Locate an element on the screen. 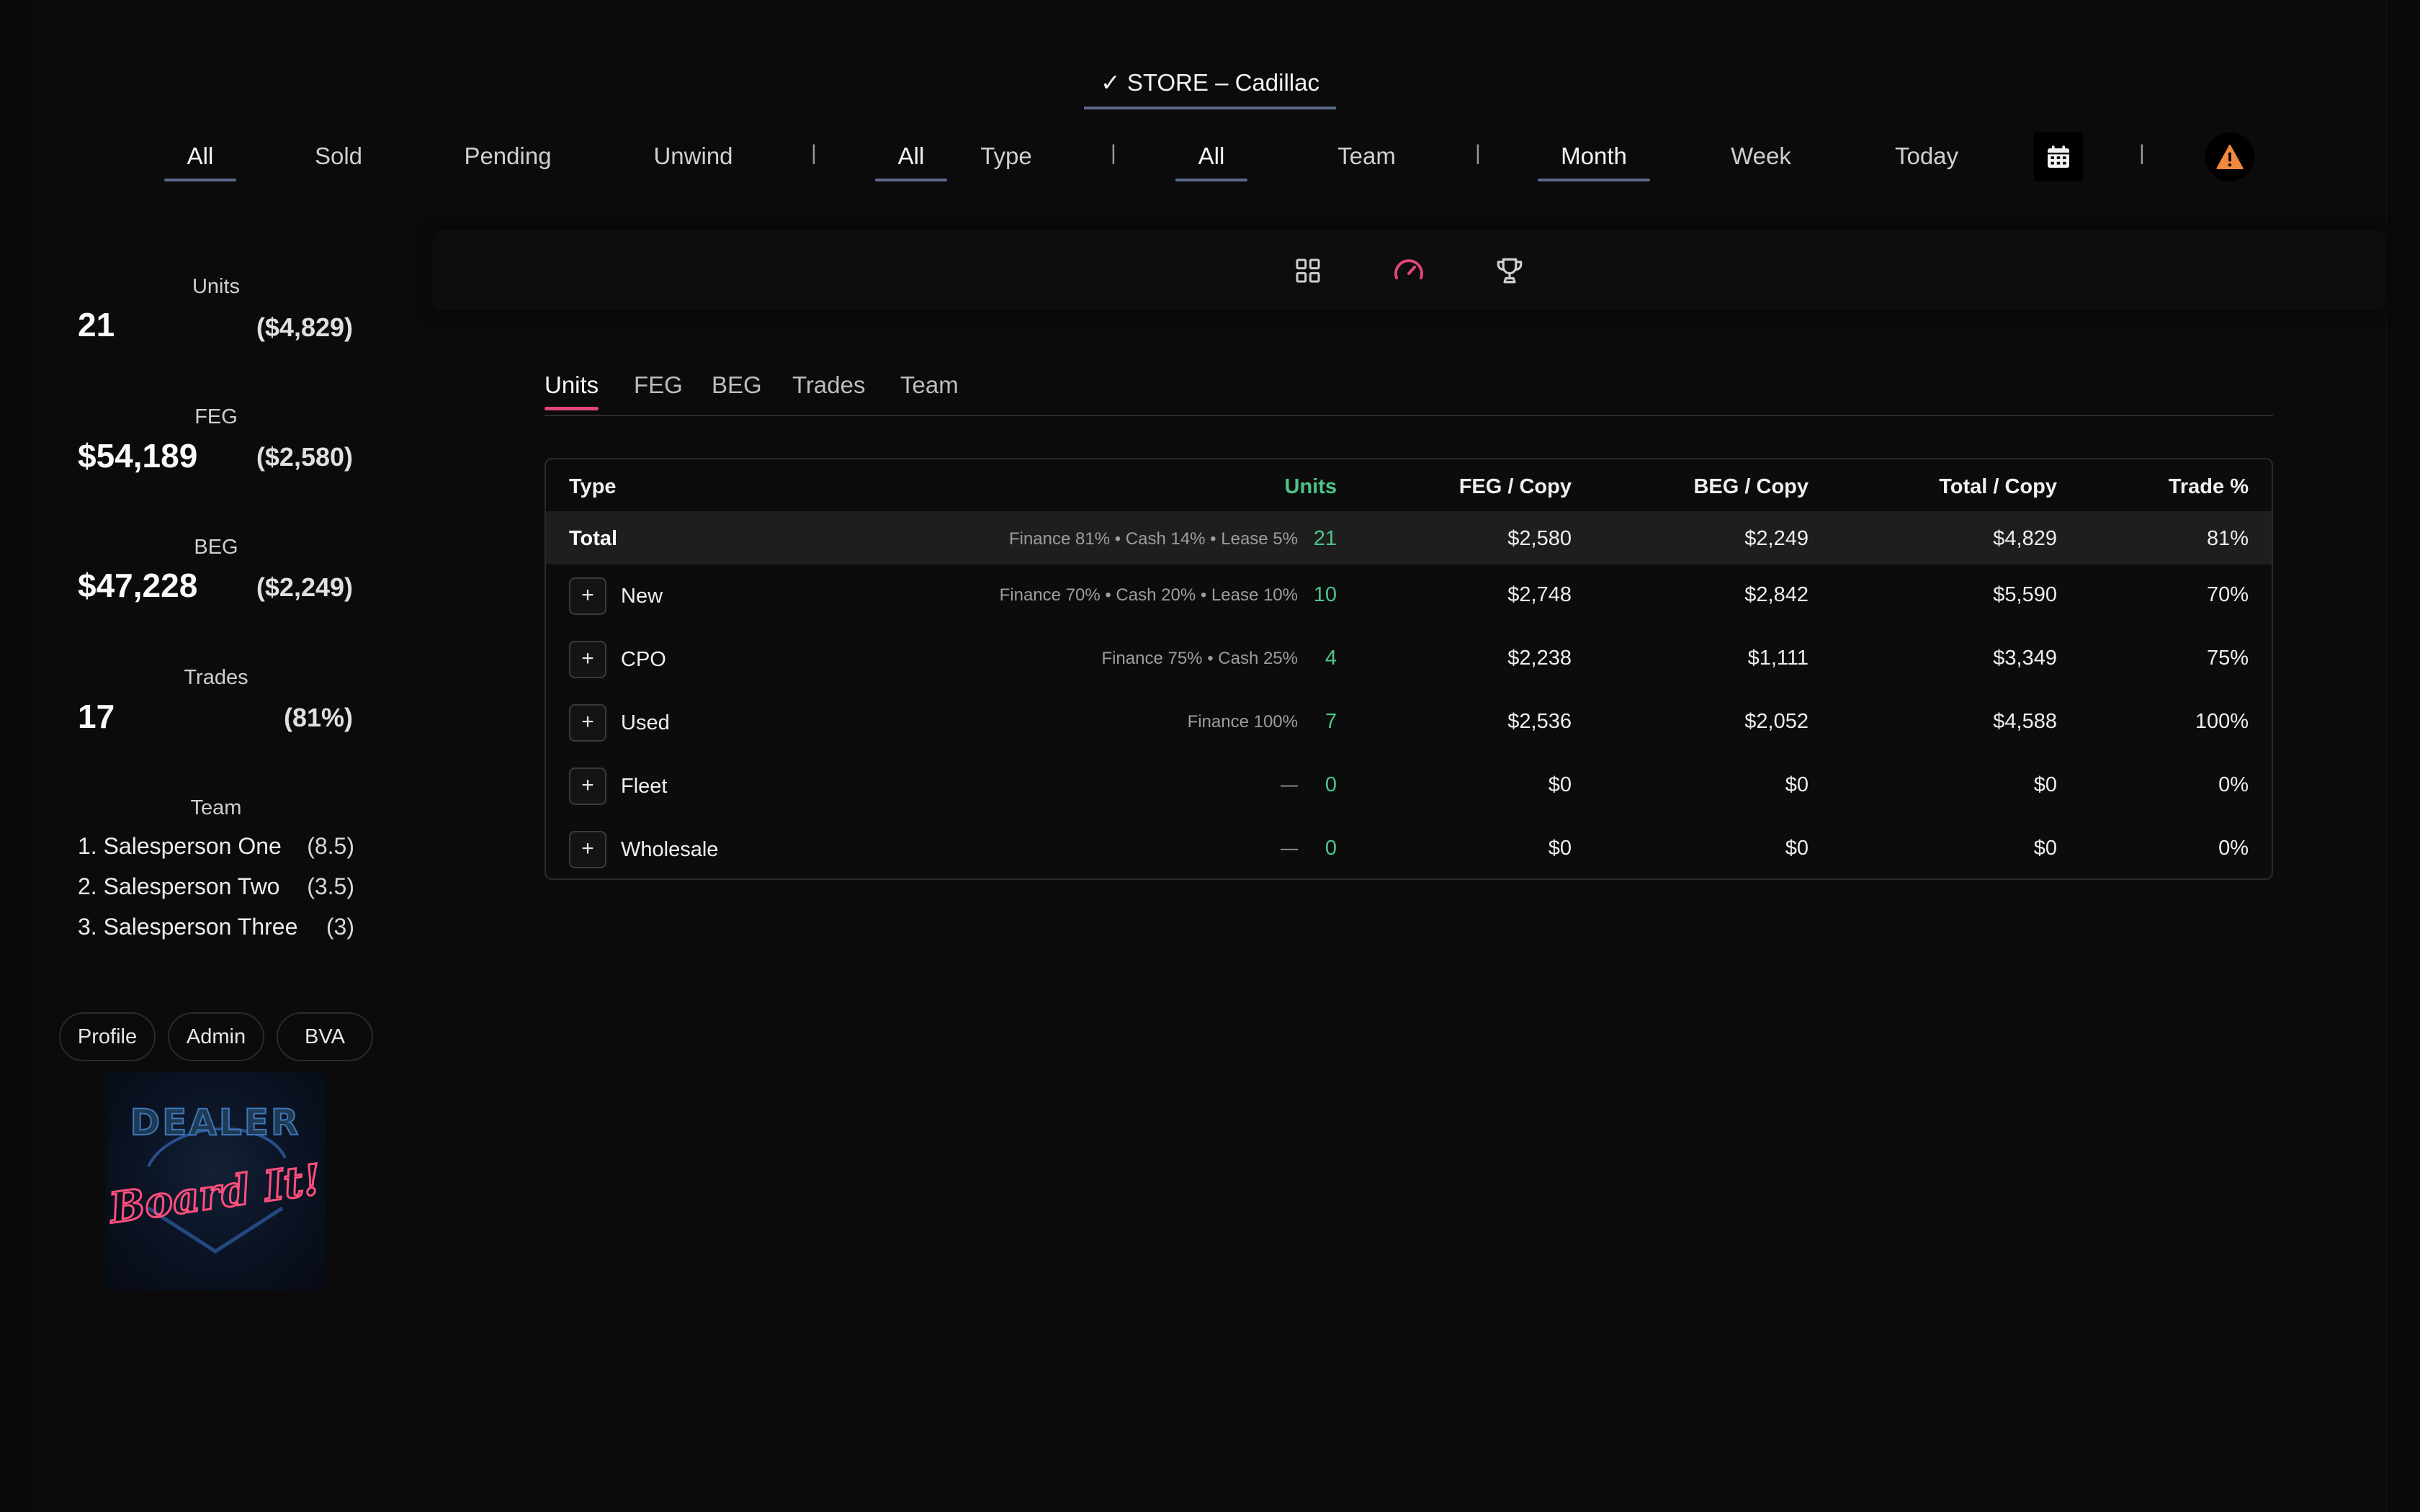 The width and height of the screenshot is (2420, 1512). bva-button: BVA is located at coordinates (325, 1036).